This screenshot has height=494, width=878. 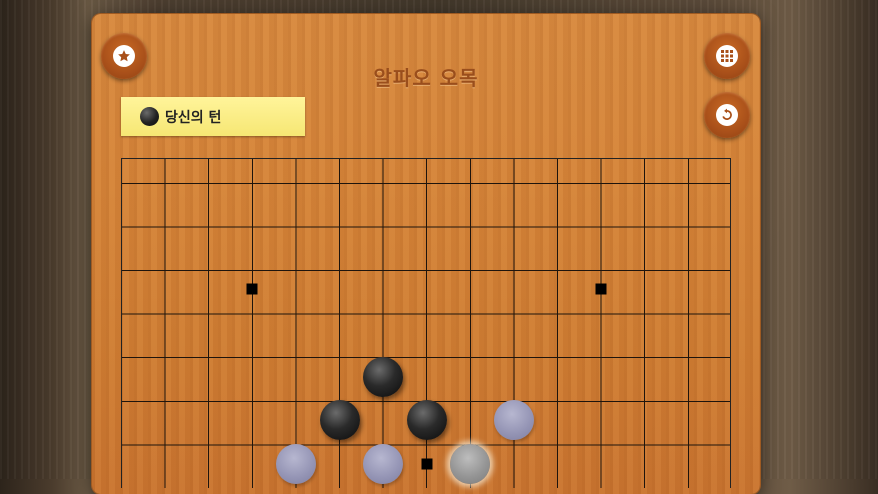 I want to click on undo-button, so click(x=727, y=115).